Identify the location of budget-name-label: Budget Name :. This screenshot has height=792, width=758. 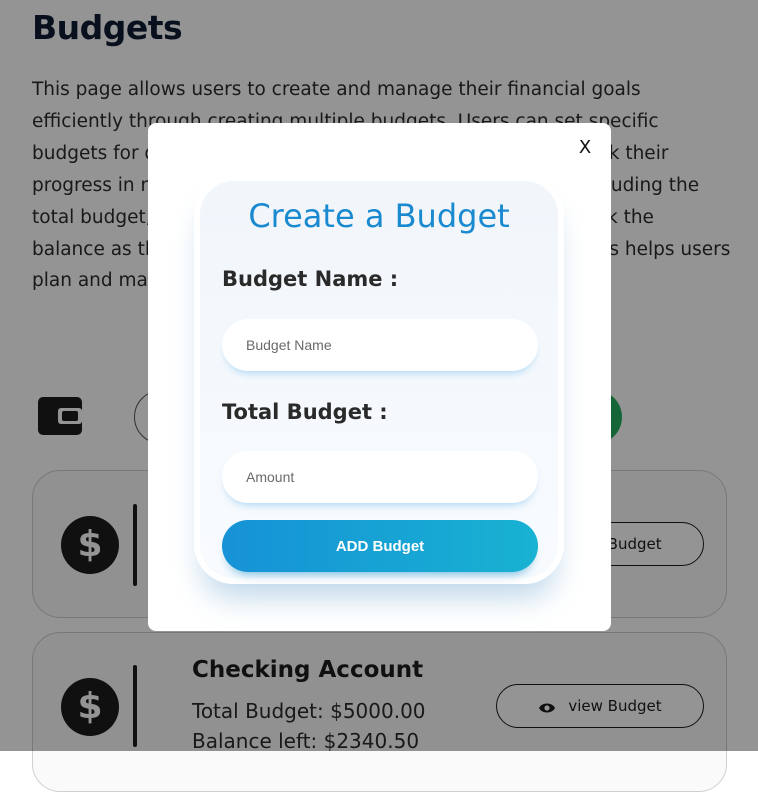
(310, 279).